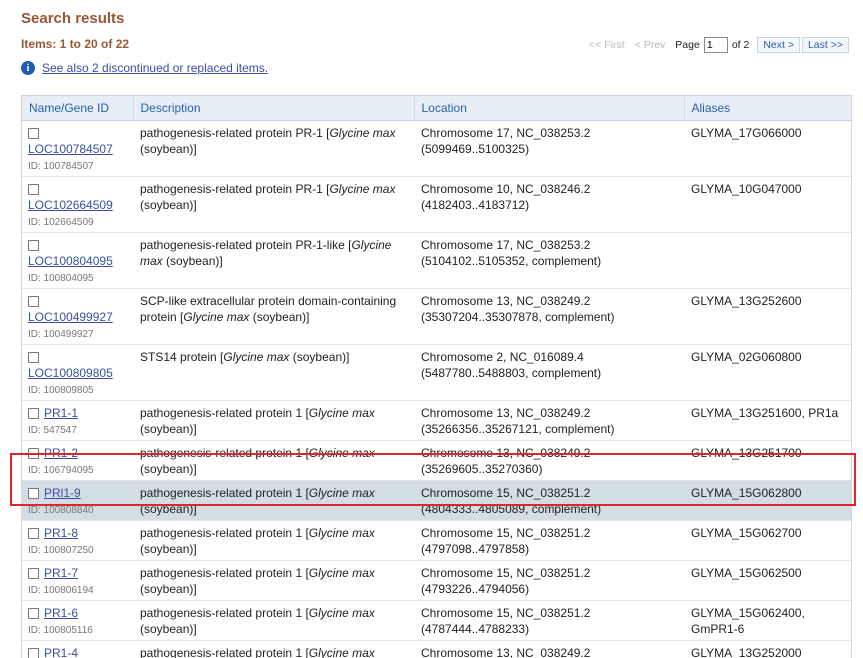 Image resolution: width=863 pixels, height=658 pixels. Describe the element at coordinates (61, 390) in the screenshot. I see `gene-id: ID: 100809805` at that location.